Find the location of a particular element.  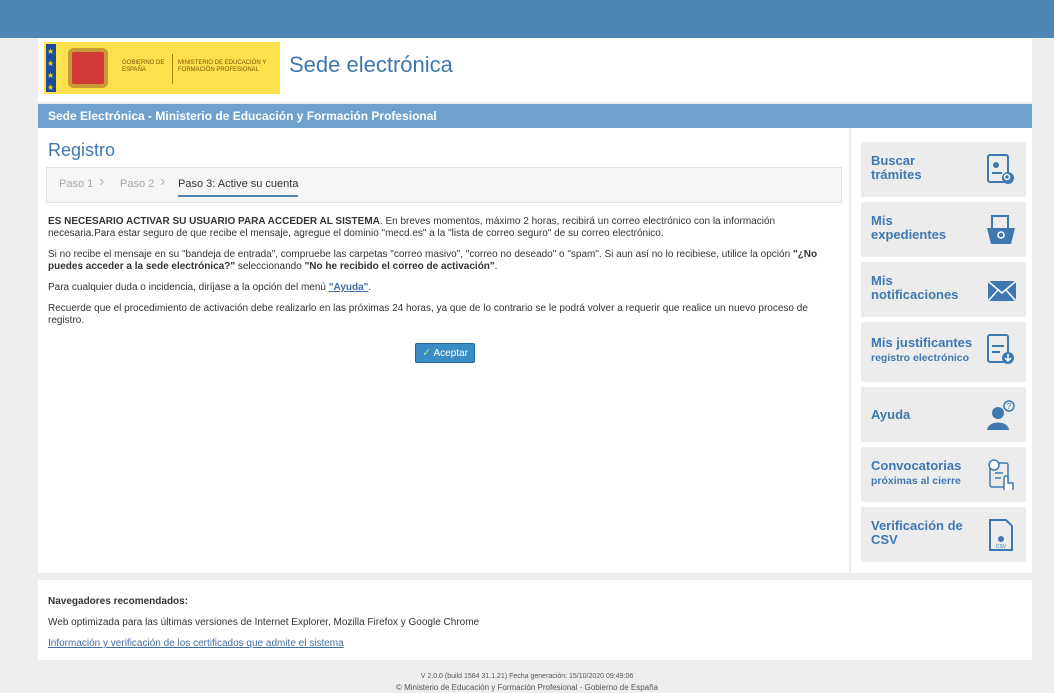

browsers-title: Navegadores recomendados: is located at coordinates (118, 601).